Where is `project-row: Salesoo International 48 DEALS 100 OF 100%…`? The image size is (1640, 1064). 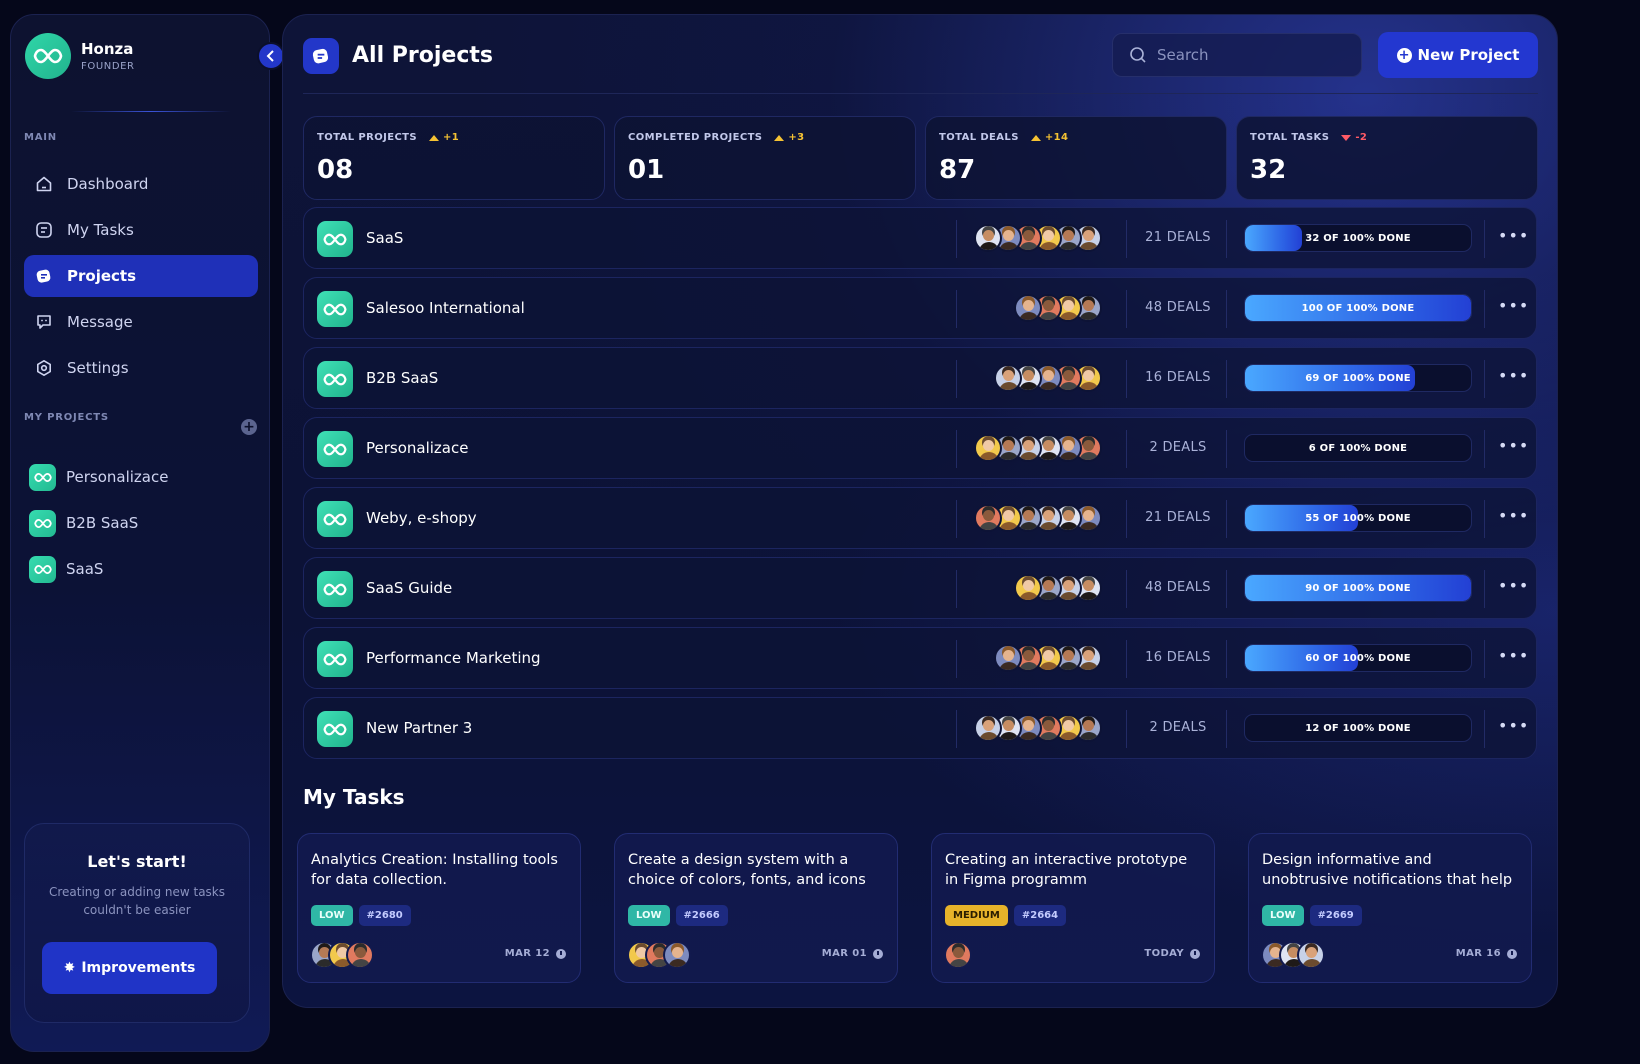
project-row: Salesoo International 48 DEALS 100 OF 100%… is located at coordinates (920, 308).